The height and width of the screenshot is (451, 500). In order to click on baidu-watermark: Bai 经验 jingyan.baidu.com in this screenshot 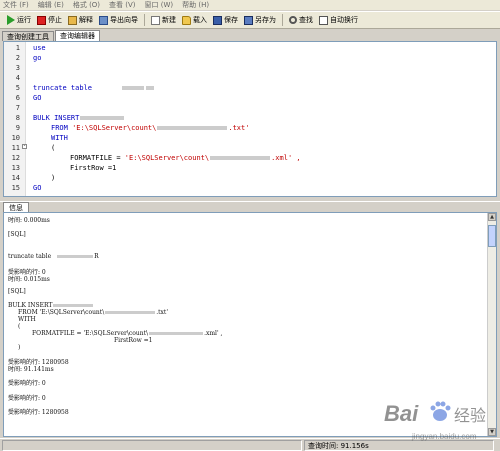, I will do `click(435, 421)`.